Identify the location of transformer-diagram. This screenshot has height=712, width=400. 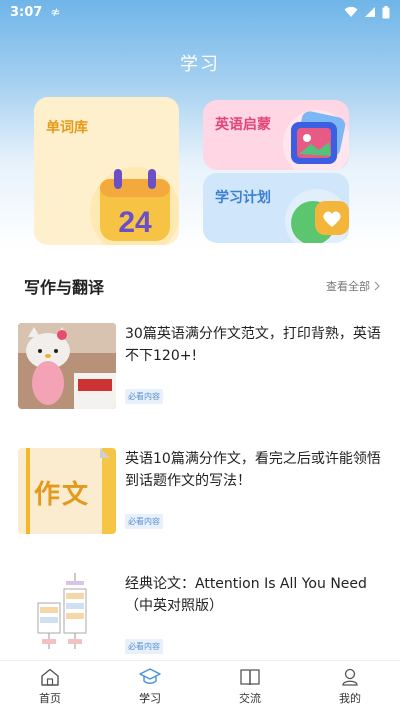
(67, 616).